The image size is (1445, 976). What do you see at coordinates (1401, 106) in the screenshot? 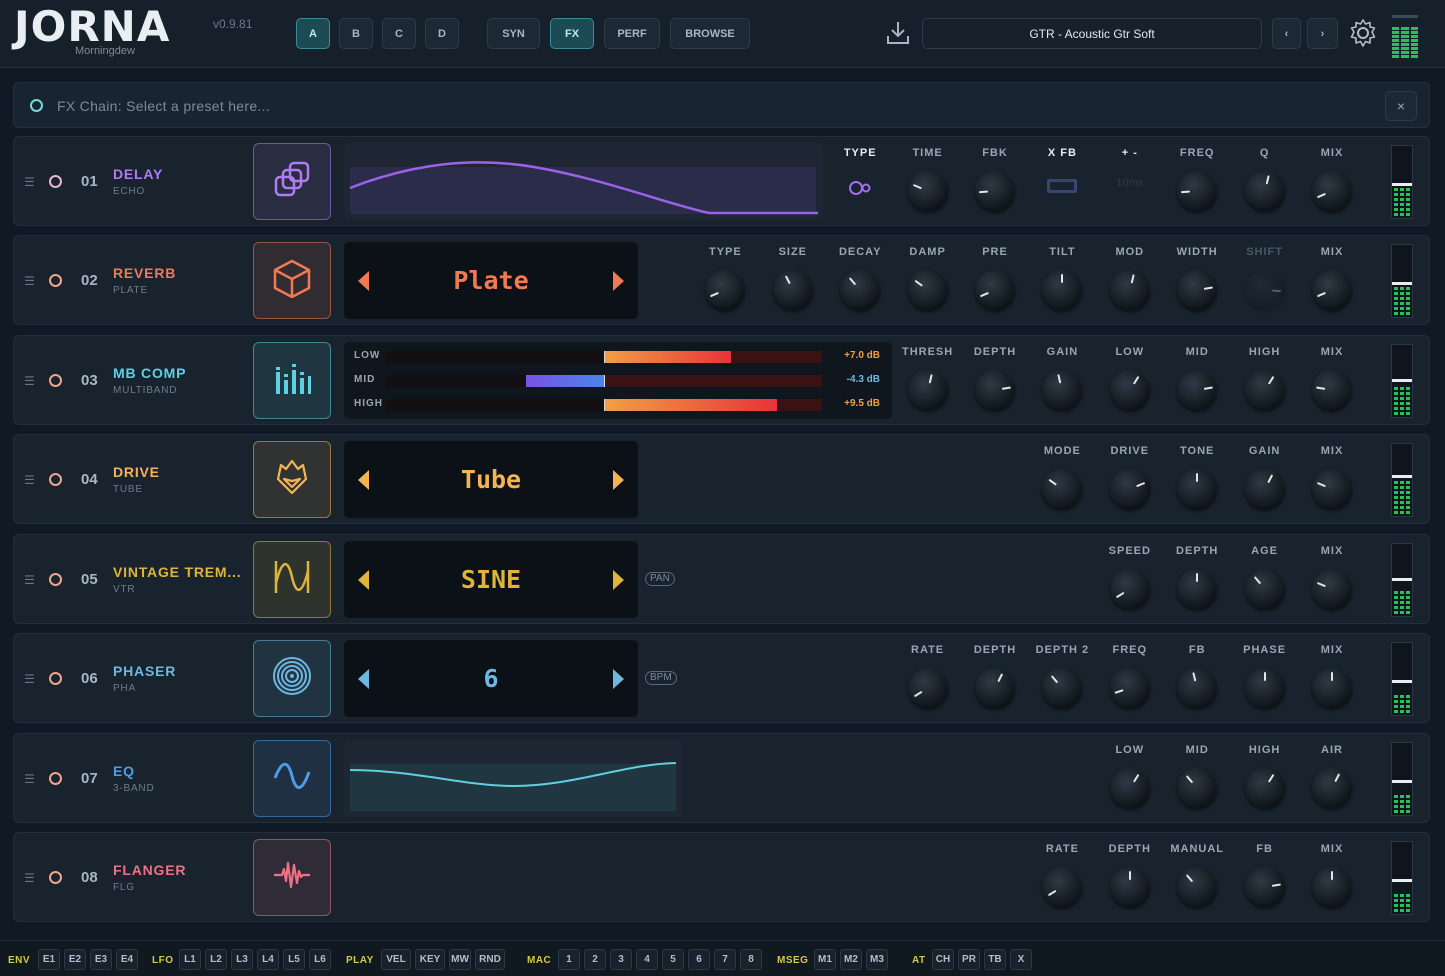
I see `fx-chain-clear-button: ×` at bounding box center [1401, 106].